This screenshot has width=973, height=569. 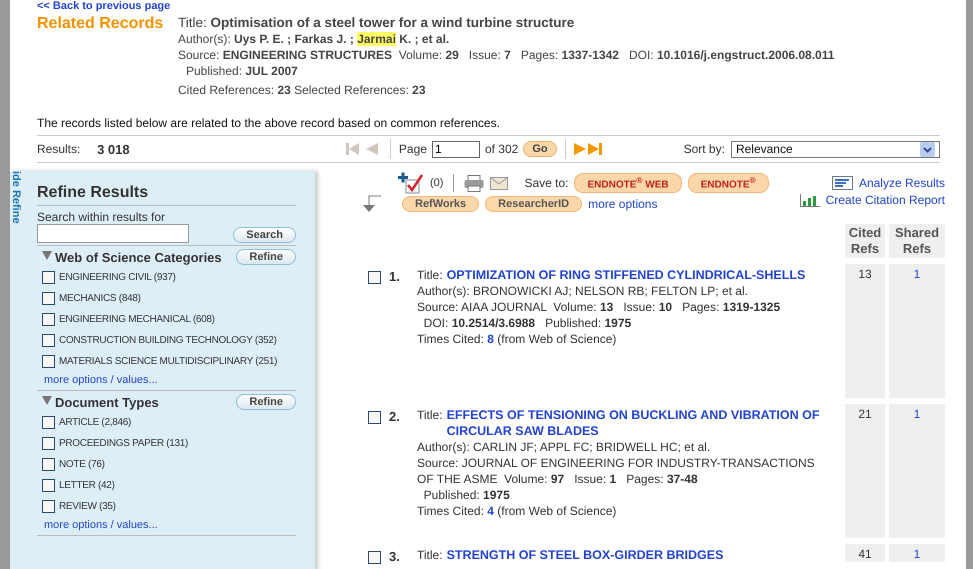 I want to click on record-references: Cited References: 23 Selected References: 23, so click(x=302, y=90).